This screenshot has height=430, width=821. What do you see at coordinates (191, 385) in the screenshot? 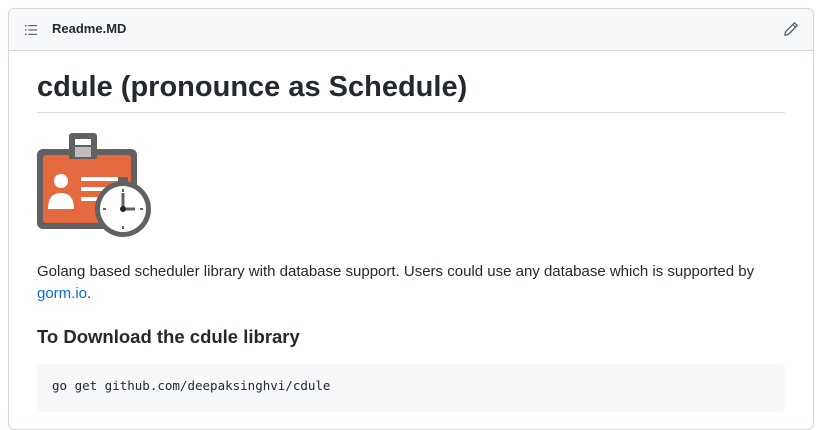
I see `download-command: go get github.com/deepaksinghvi/cdule` at bounding box center [191, 385].